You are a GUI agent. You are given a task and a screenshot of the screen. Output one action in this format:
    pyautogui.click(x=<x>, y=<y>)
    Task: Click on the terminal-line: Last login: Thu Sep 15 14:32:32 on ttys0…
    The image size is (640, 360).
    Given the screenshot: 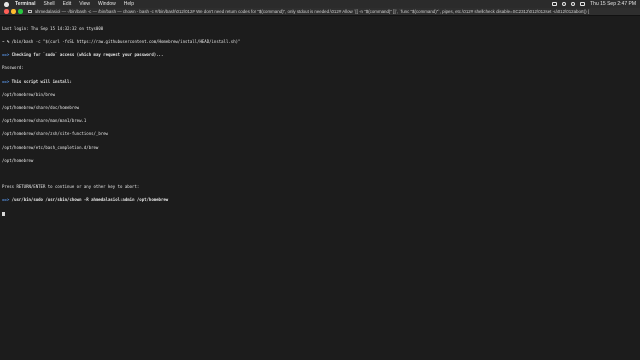 What is the action you would take?
    pyautogui.click(x=53, y=28)
    